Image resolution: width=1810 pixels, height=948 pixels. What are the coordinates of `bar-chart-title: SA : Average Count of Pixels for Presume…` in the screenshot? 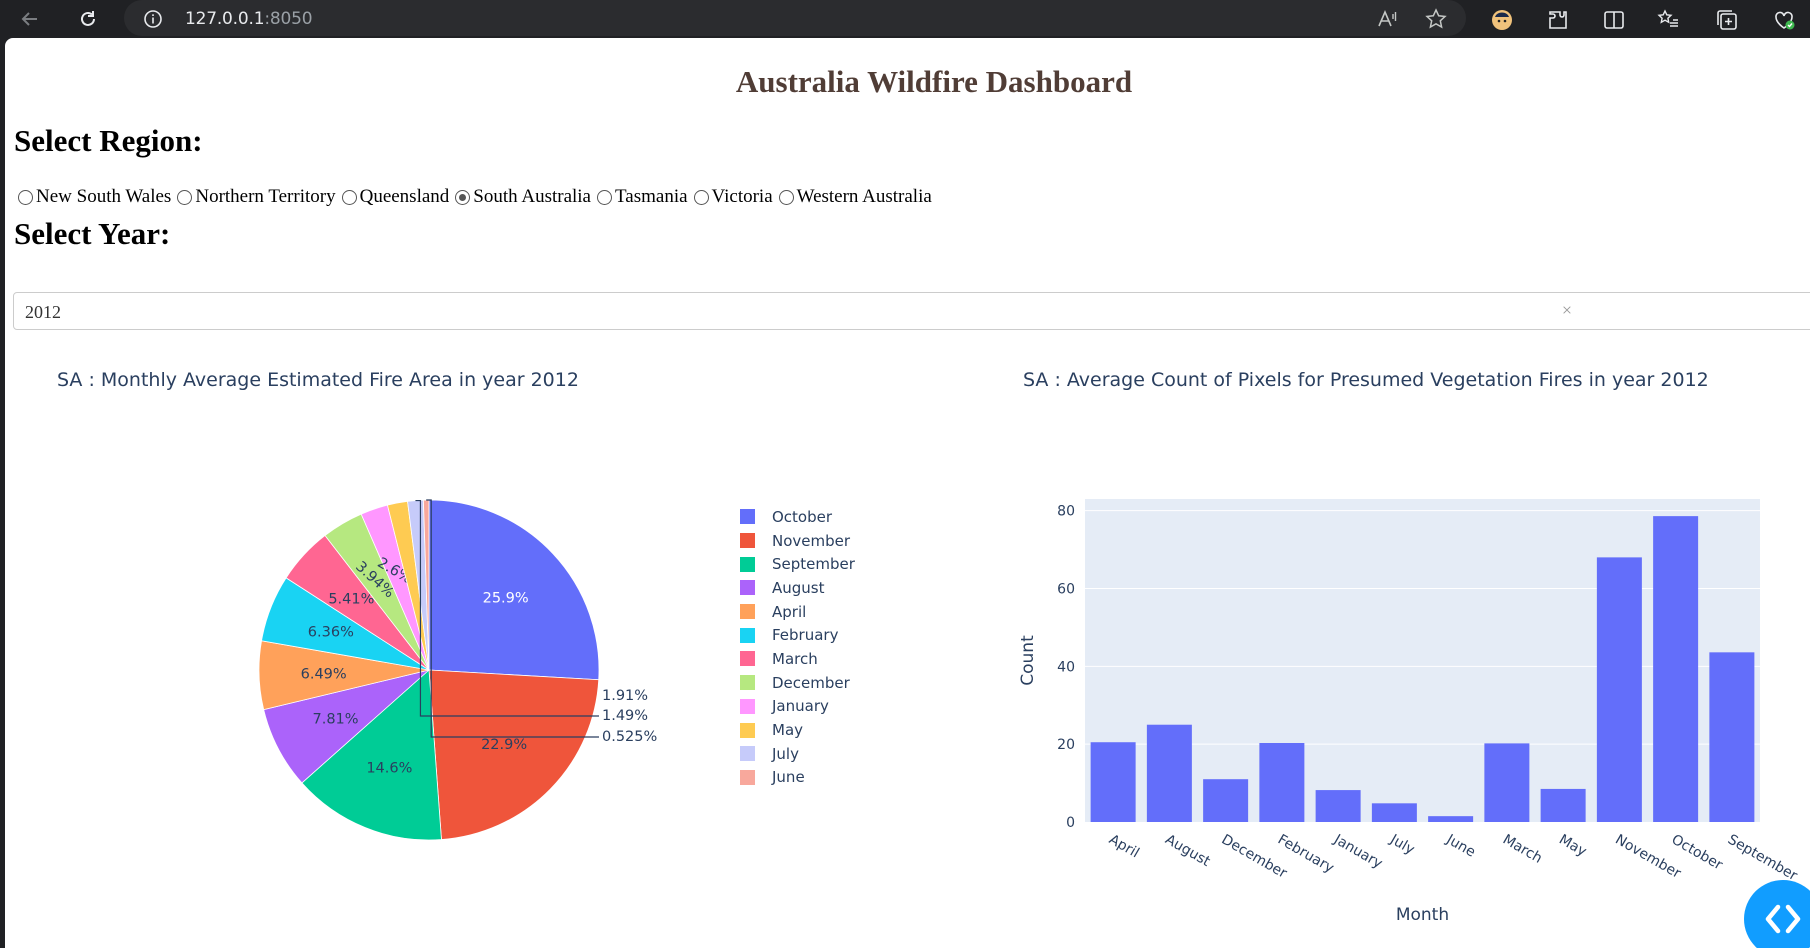 It's located at (1366, 380).